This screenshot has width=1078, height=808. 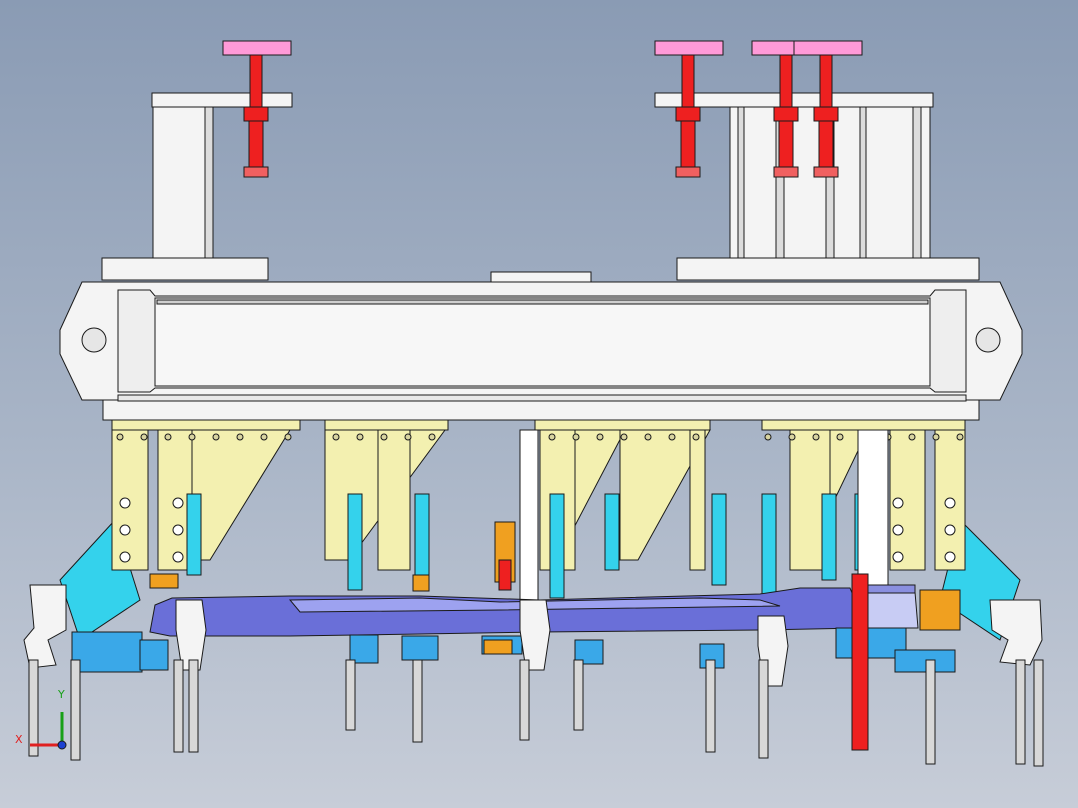 I want to click on x-axis-label: X, so click(x=19, y=739).